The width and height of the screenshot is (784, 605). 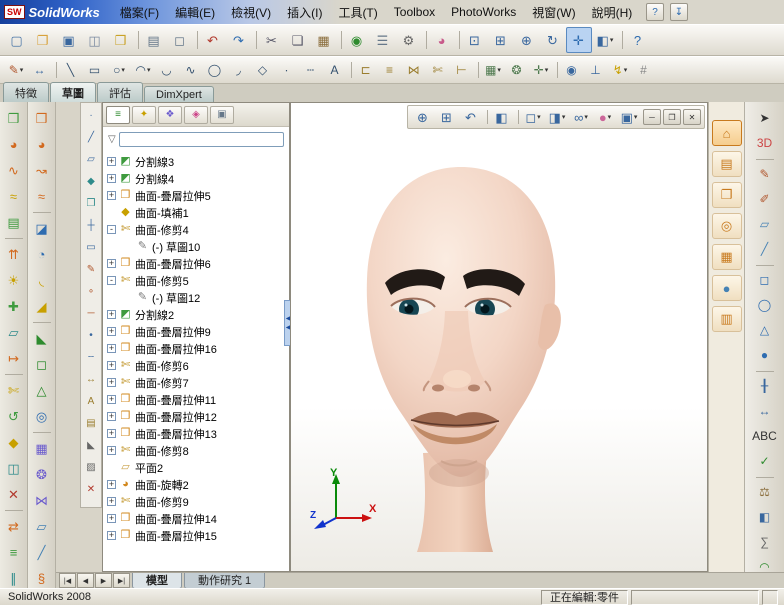 What do you see at coordinates (42, 364) in the screenshot?
I see `shell-icon: ◻` at bounding box center [42, 364].